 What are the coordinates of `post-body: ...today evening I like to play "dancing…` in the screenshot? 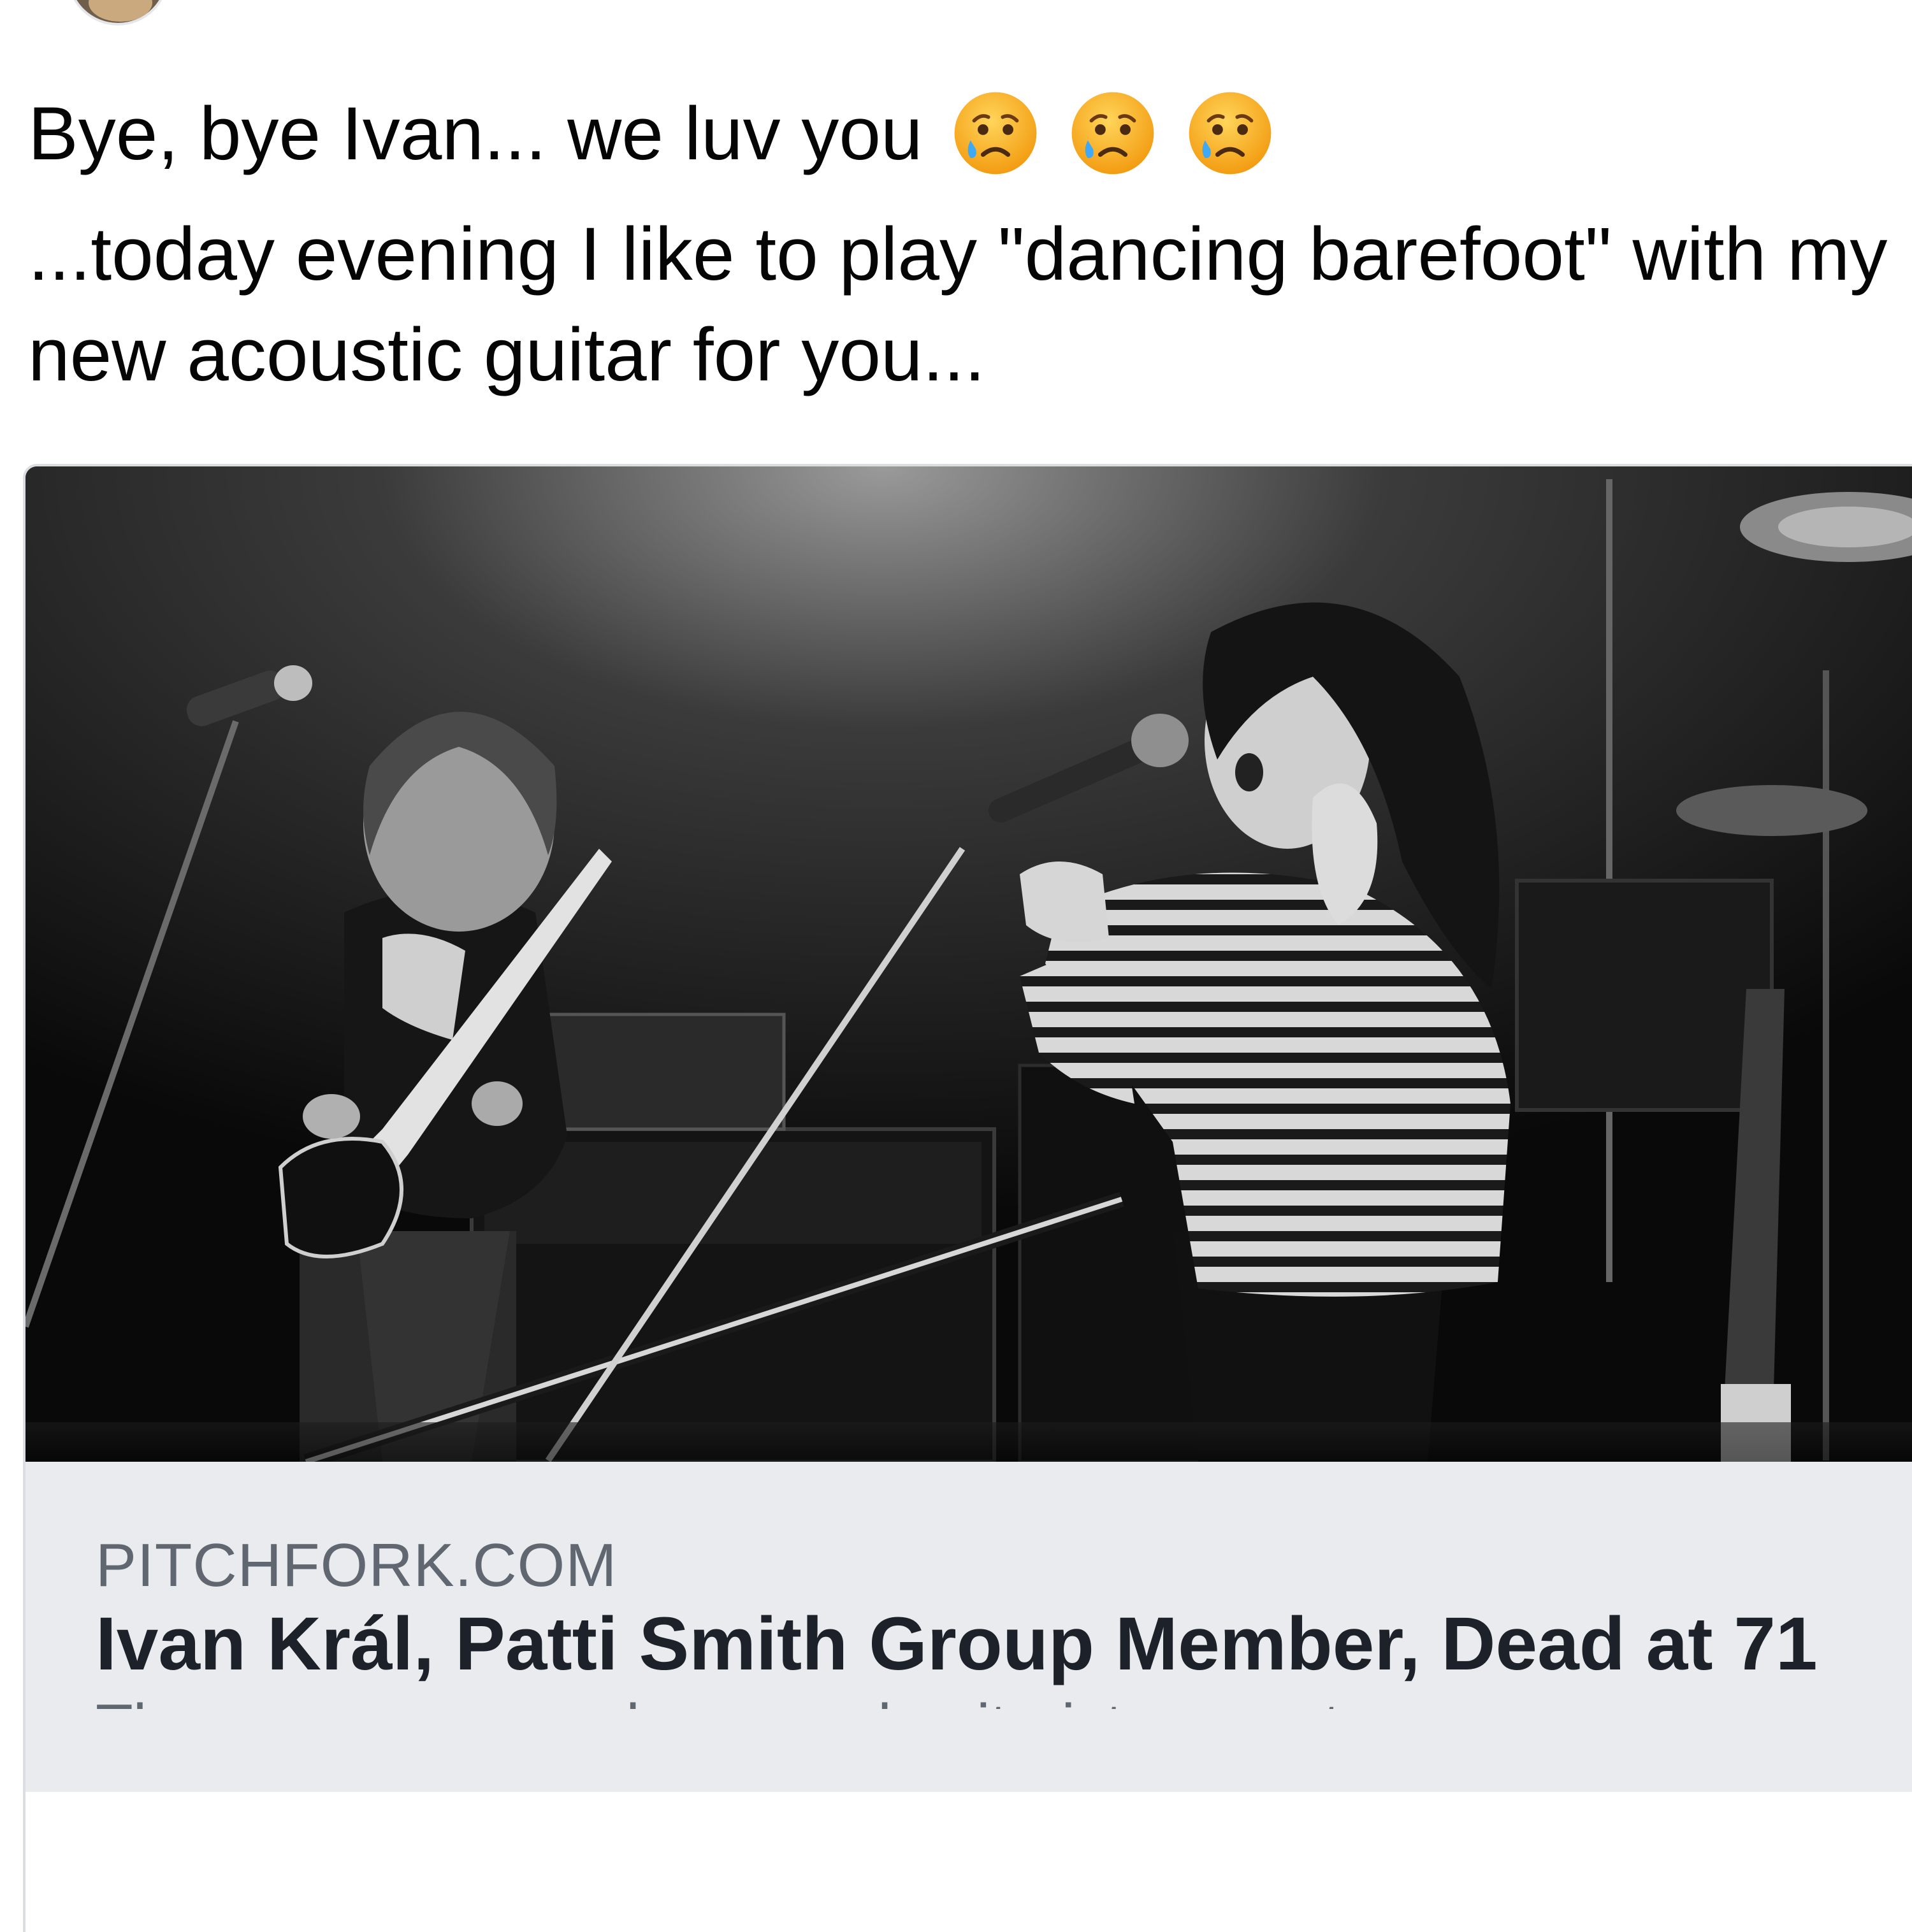 It's located at (958, 304).